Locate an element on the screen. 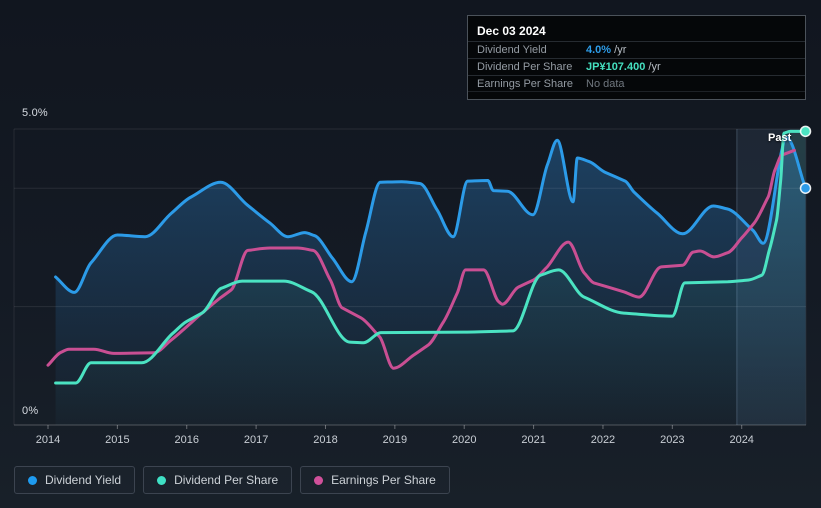  past-period-label: Past is located at coordinates (780, 138).